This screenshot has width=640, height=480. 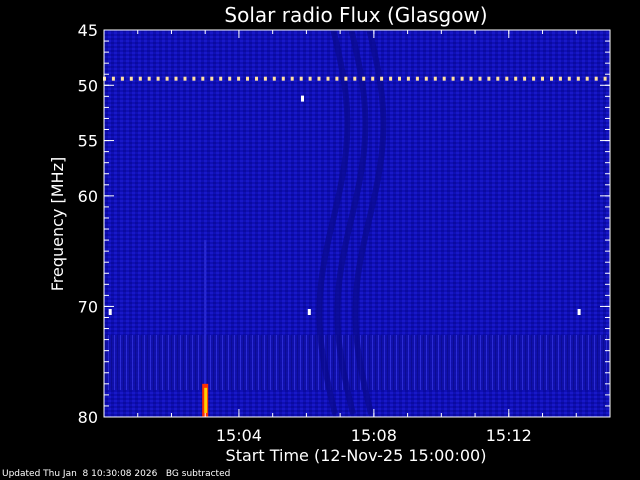 I want to click on x-tick-label: 15:08, so click(x=374, y=435).